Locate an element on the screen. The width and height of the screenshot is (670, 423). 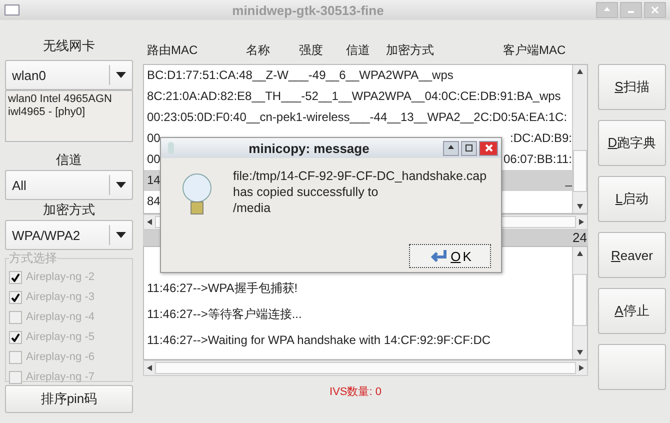
action-button: Reaver is located at coordinates (632, 255).